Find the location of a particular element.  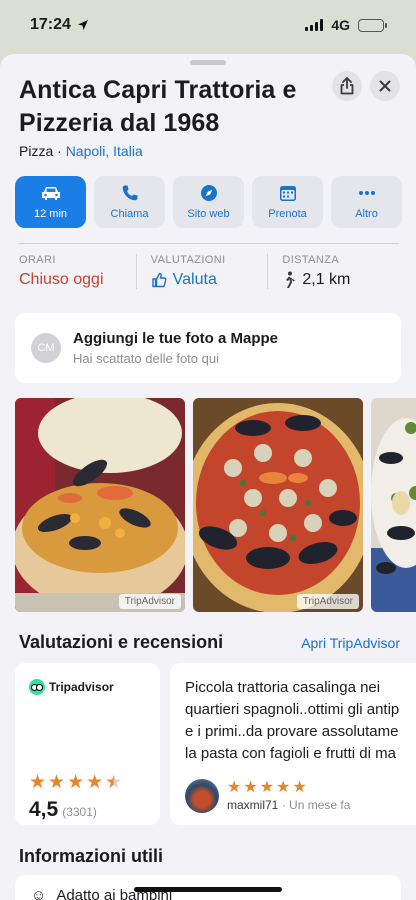

place-location-link: Napoli, Italia is located at coordinates (104, 151).